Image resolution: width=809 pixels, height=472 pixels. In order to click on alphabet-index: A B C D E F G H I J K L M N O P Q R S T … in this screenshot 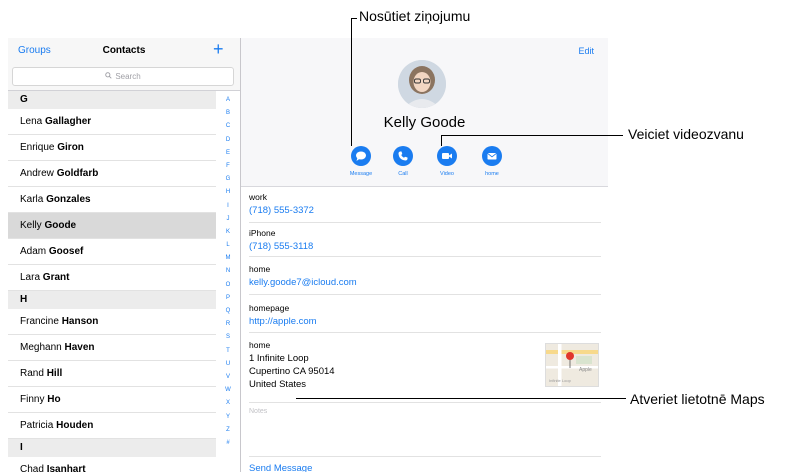, I will do `click(228, 272)`.